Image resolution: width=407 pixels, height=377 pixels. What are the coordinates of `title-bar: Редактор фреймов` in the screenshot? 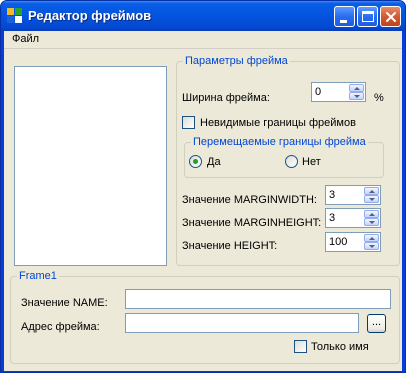 It's located at (203, 16).